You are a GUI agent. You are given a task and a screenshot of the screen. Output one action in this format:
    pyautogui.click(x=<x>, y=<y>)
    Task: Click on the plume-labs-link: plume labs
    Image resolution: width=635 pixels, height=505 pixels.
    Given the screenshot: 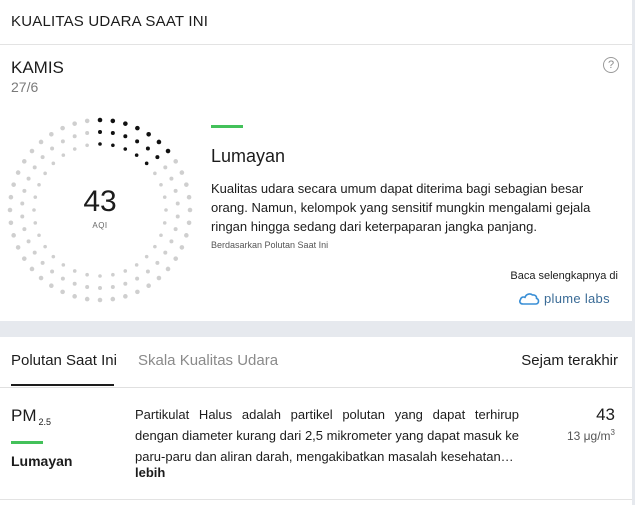 What is the action you would take?
    pyautogui.click(x=564, y=298)
    